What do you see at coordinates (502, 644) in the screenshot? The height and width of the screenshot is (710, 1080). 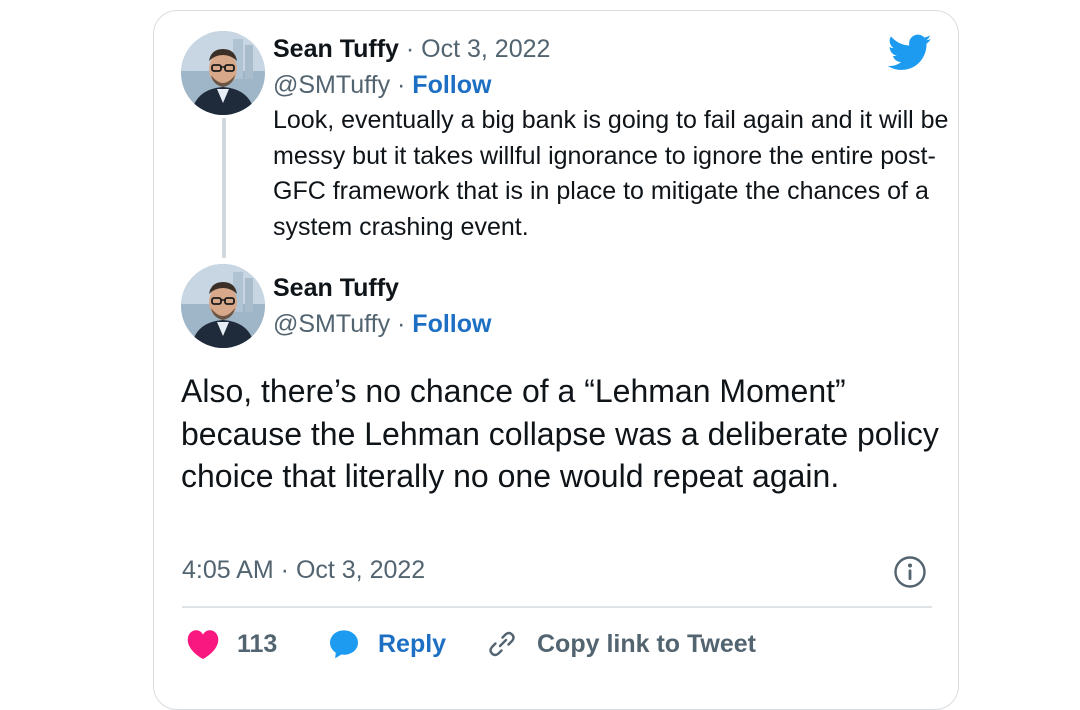 I see `link-icon` at bounding box center [502, 644].